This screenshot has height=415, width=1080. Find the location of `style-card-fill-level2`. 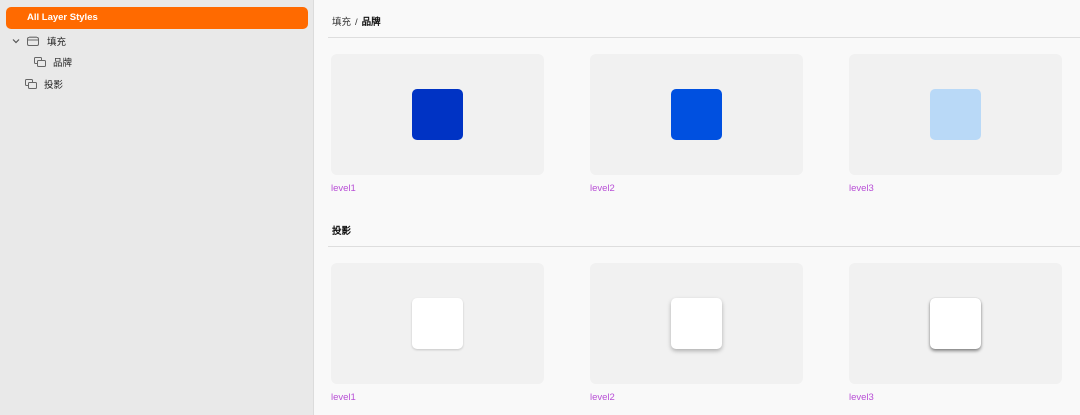

style-card-fill-level2 is located at coordinates (696, 114).